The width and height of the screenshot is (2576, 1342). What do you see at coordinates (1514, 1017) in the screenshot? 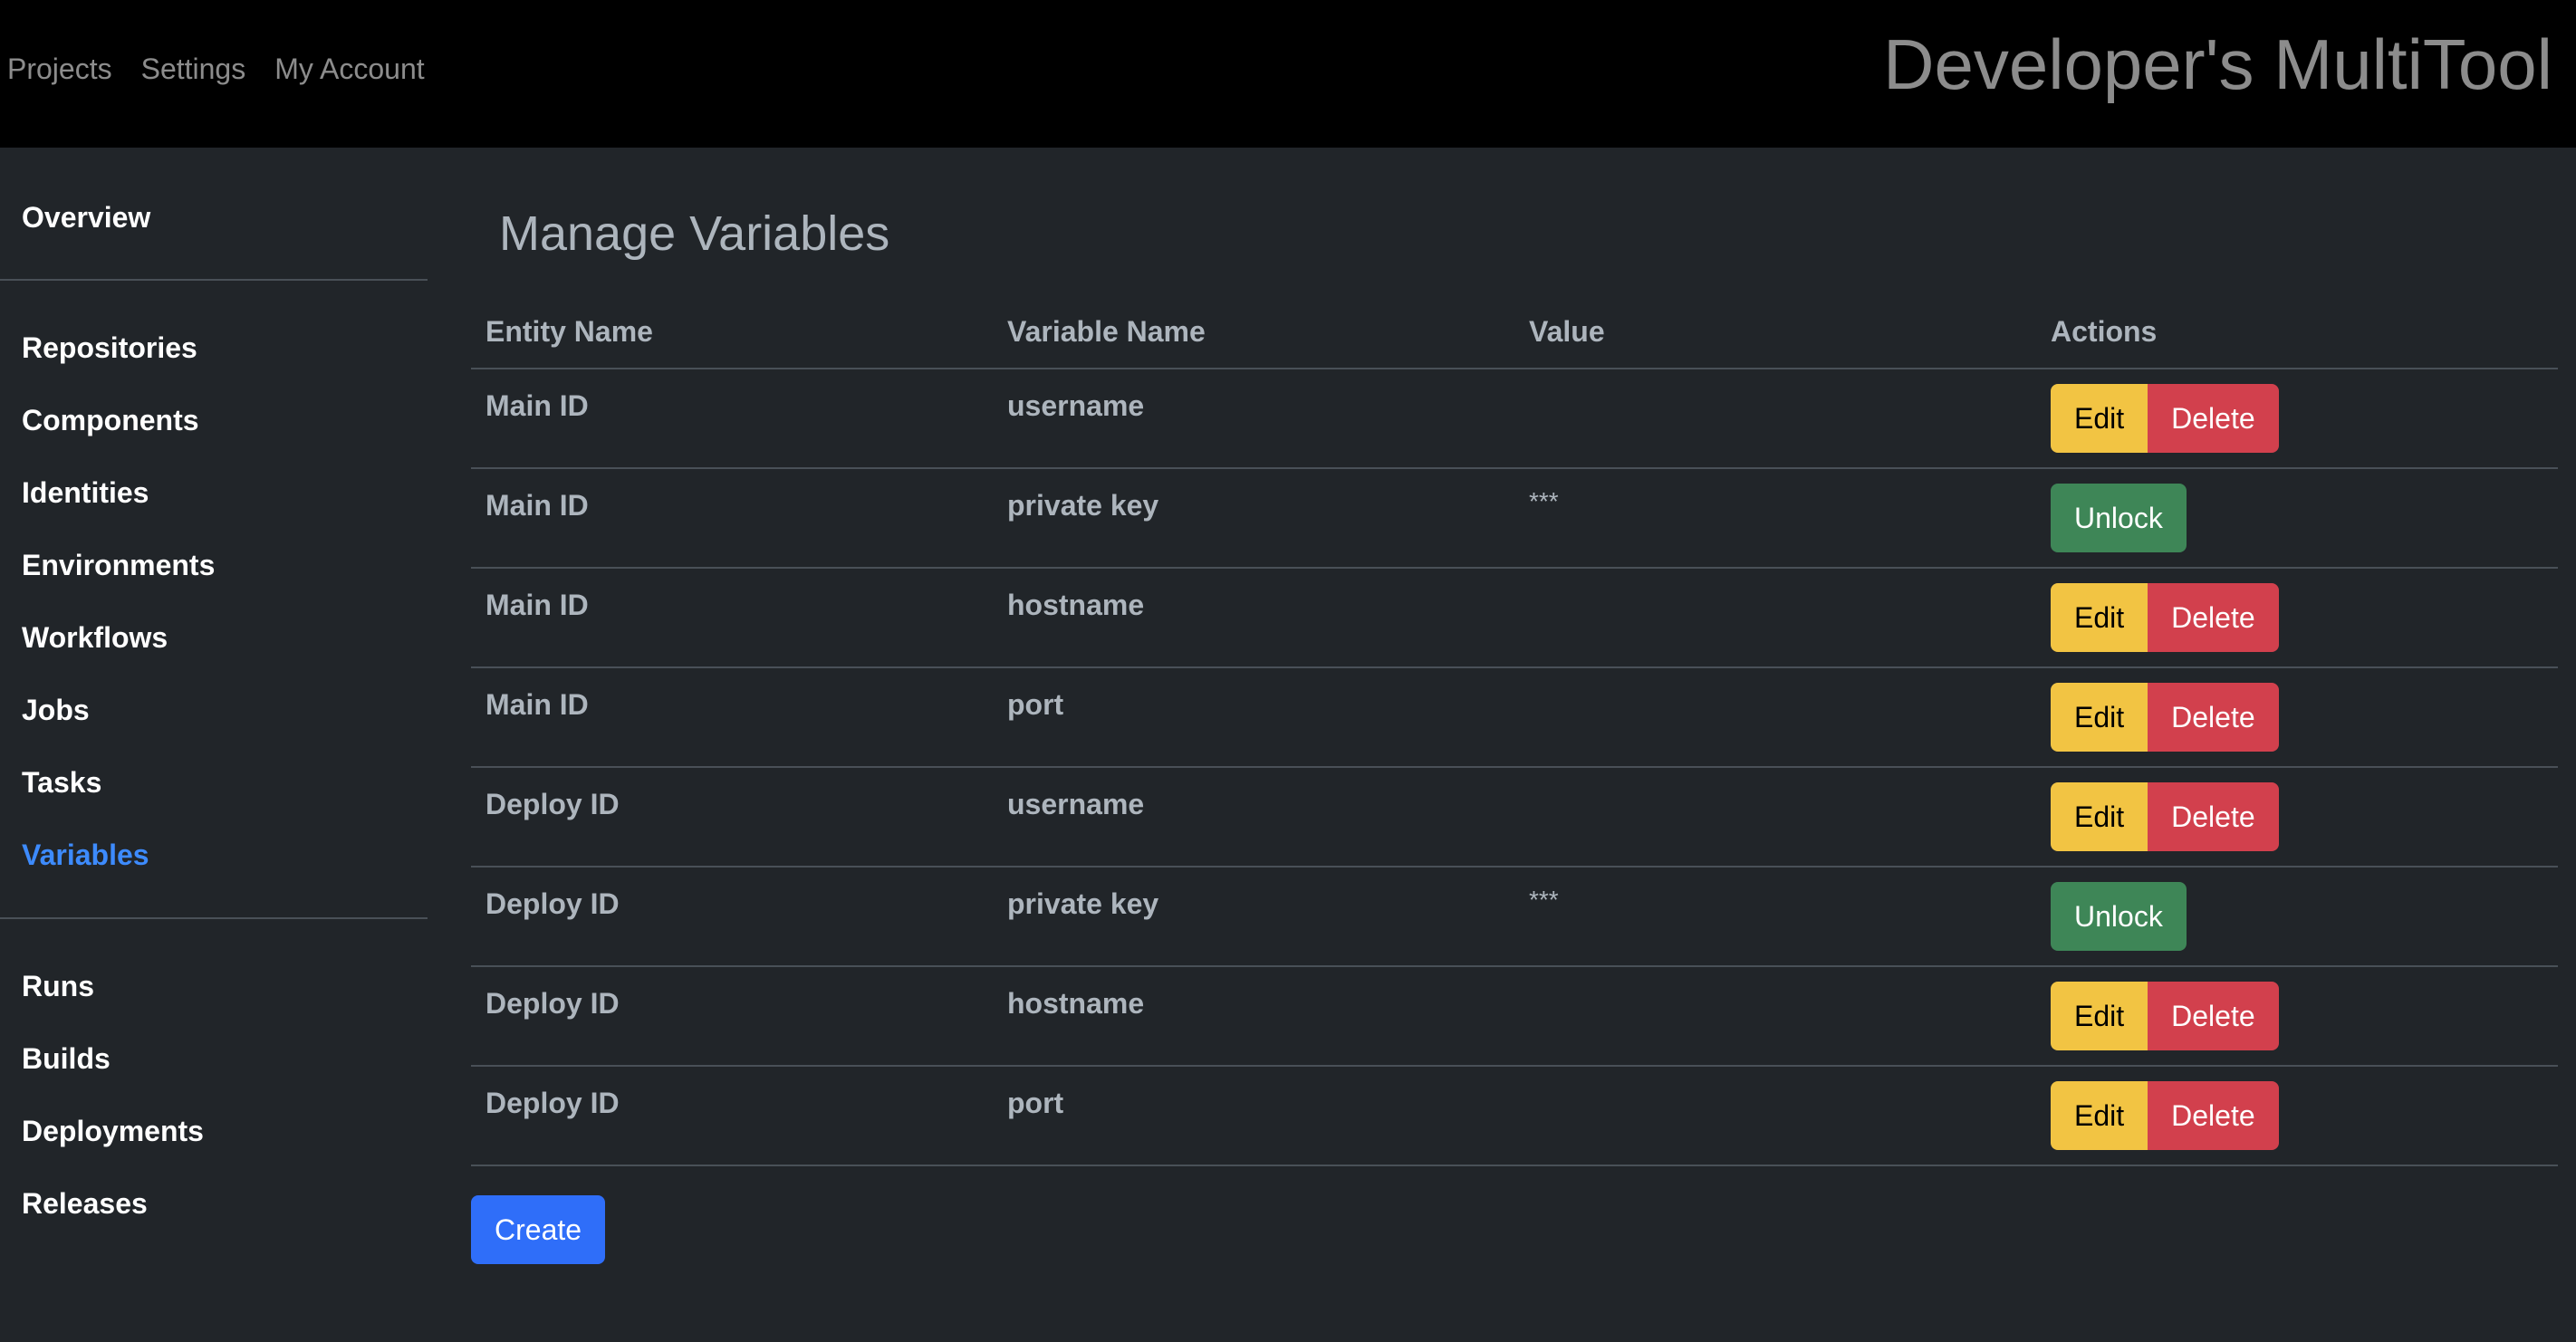
I see `table-row: Deploy ID hostname Edit Delete` at bounding box center [1514, 1017].